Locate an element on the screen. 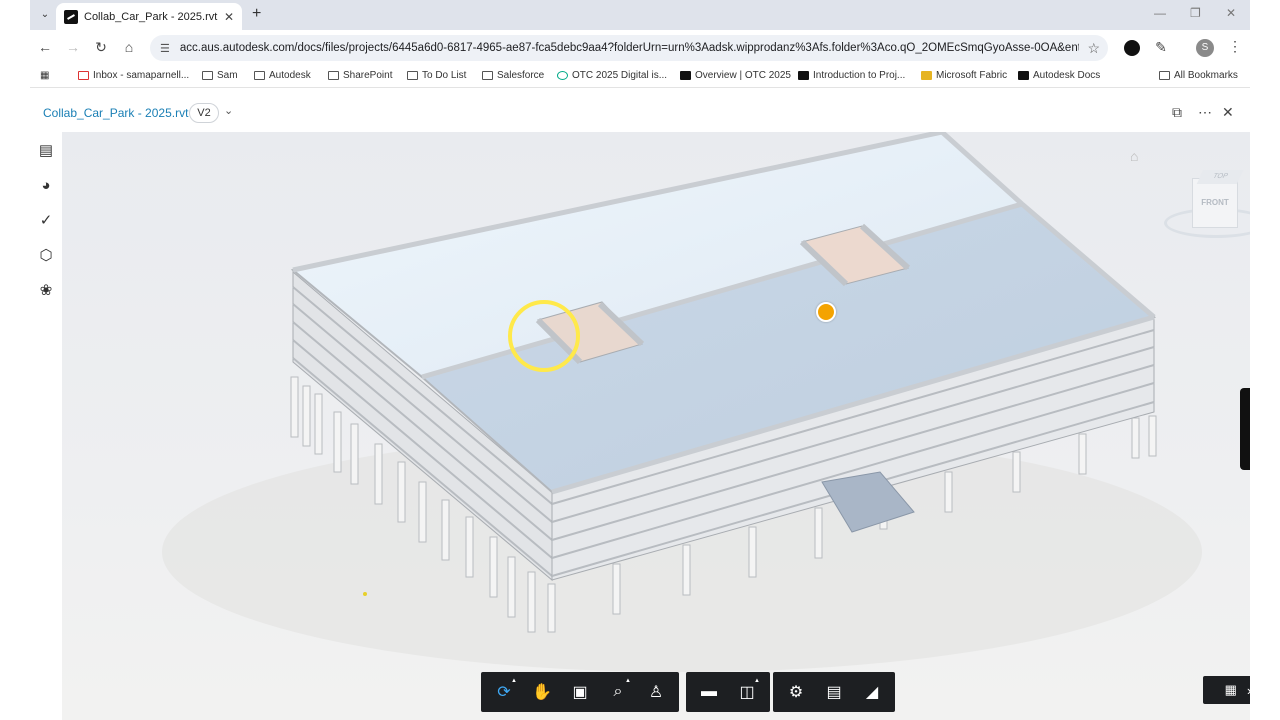 The height and width of the screenshot is (720, 1280). bookmark-label: Overview | OTC 2025 is located at coordinates (743, 75).